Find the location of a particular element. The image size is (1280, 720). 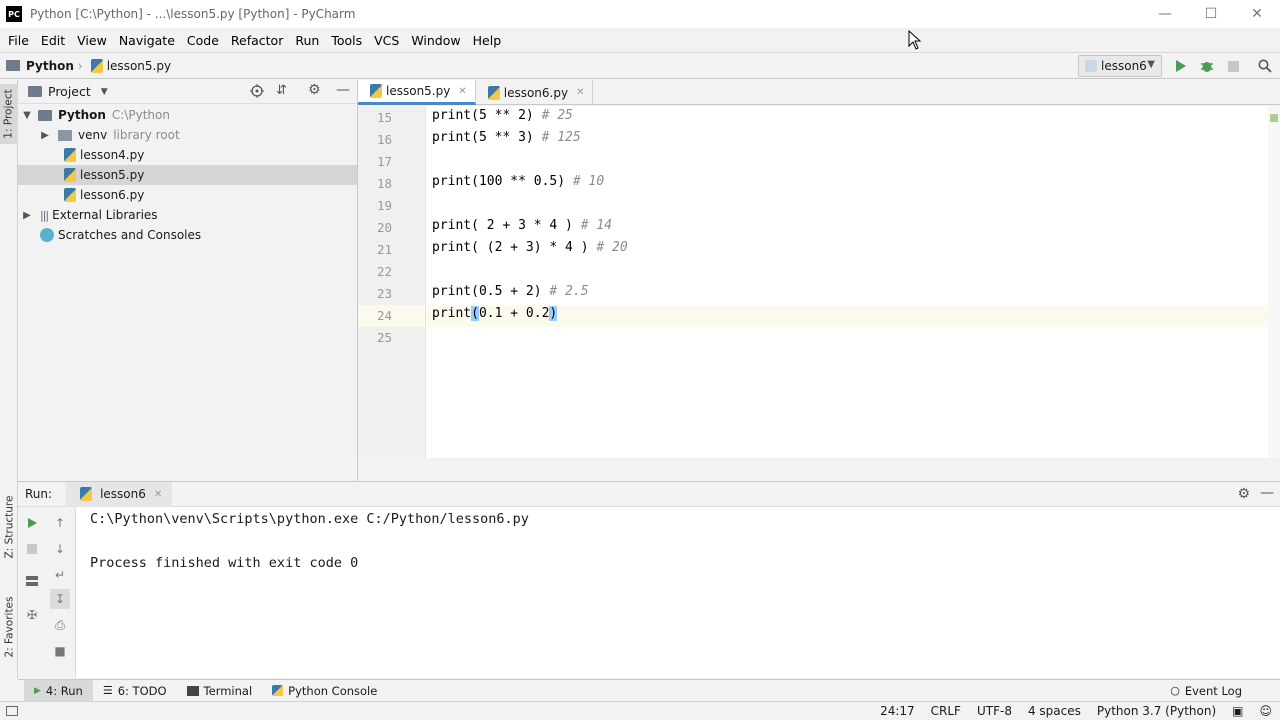

collapse-all-icon: ⇵ is located at coordinates (281, 90).